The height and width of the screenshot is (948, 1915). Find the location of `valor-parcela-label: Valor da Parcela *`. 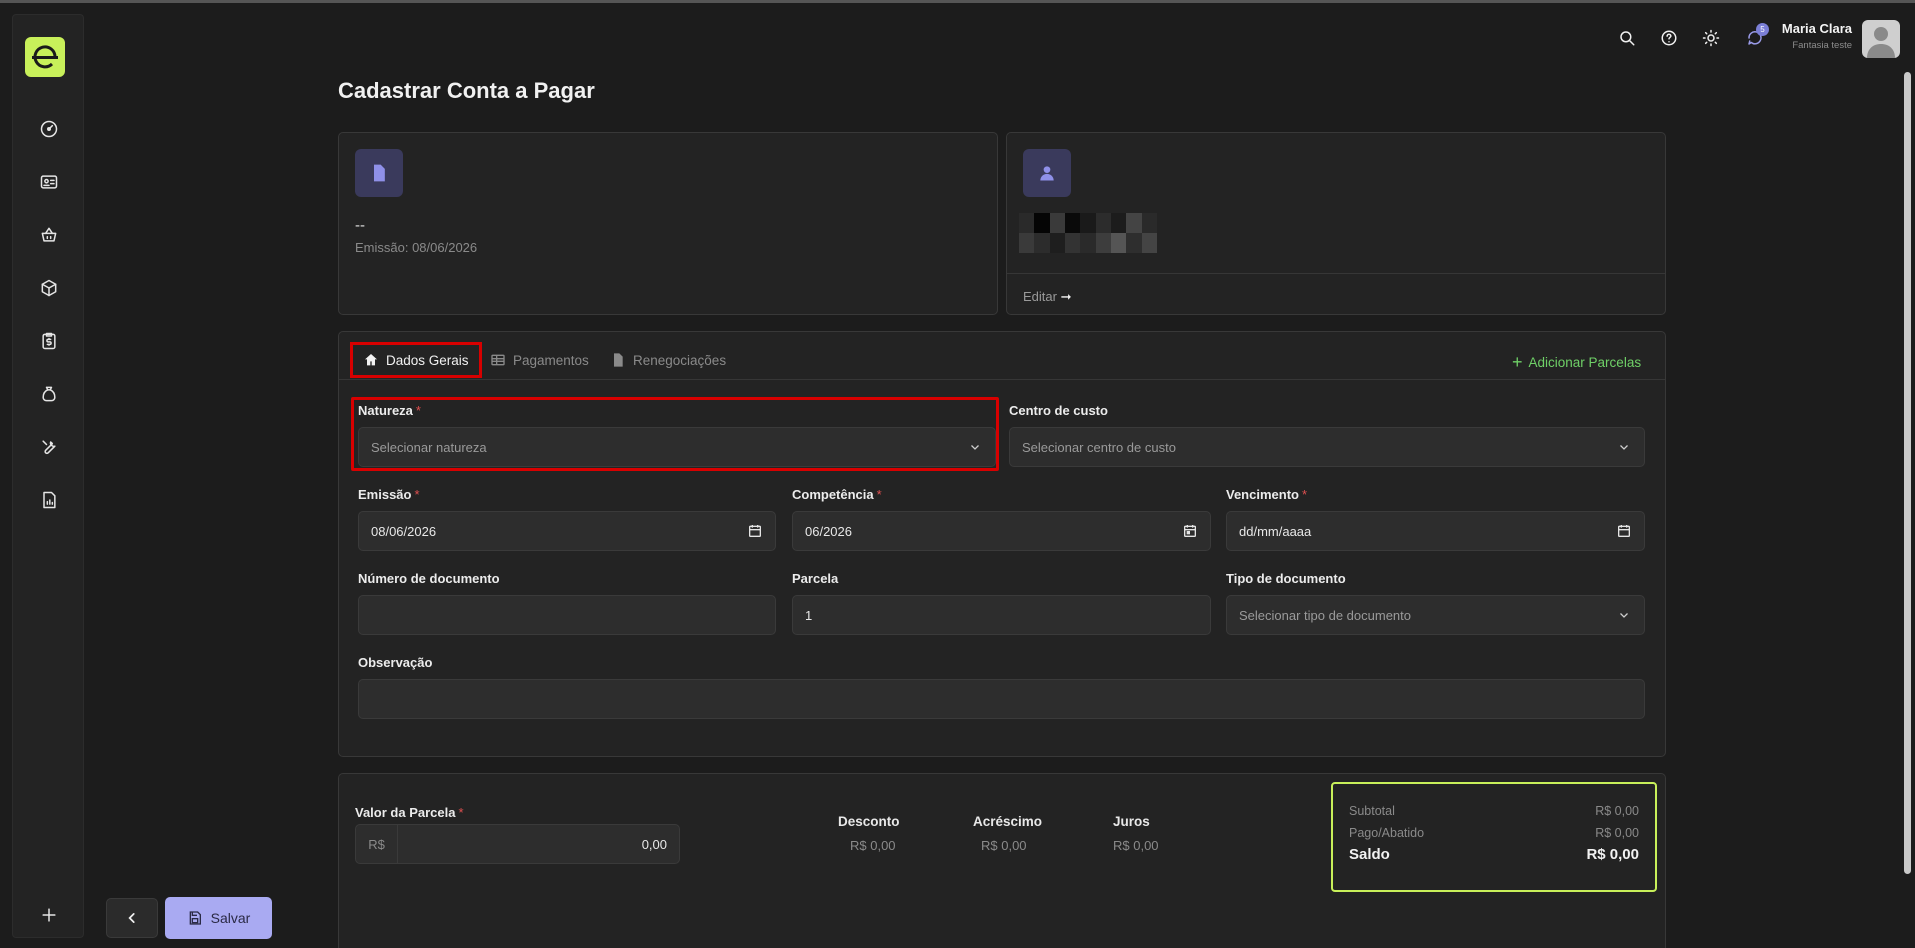

valor-parcela-label: Valor da Parcela * is located at coordinates (409, 812).